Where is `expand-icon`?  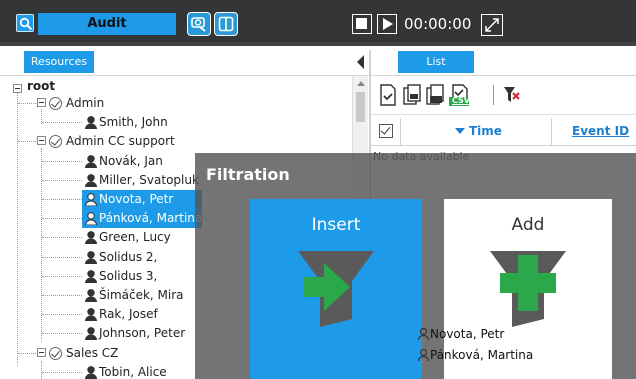
expand-icon is located at coordinates (492, 25).